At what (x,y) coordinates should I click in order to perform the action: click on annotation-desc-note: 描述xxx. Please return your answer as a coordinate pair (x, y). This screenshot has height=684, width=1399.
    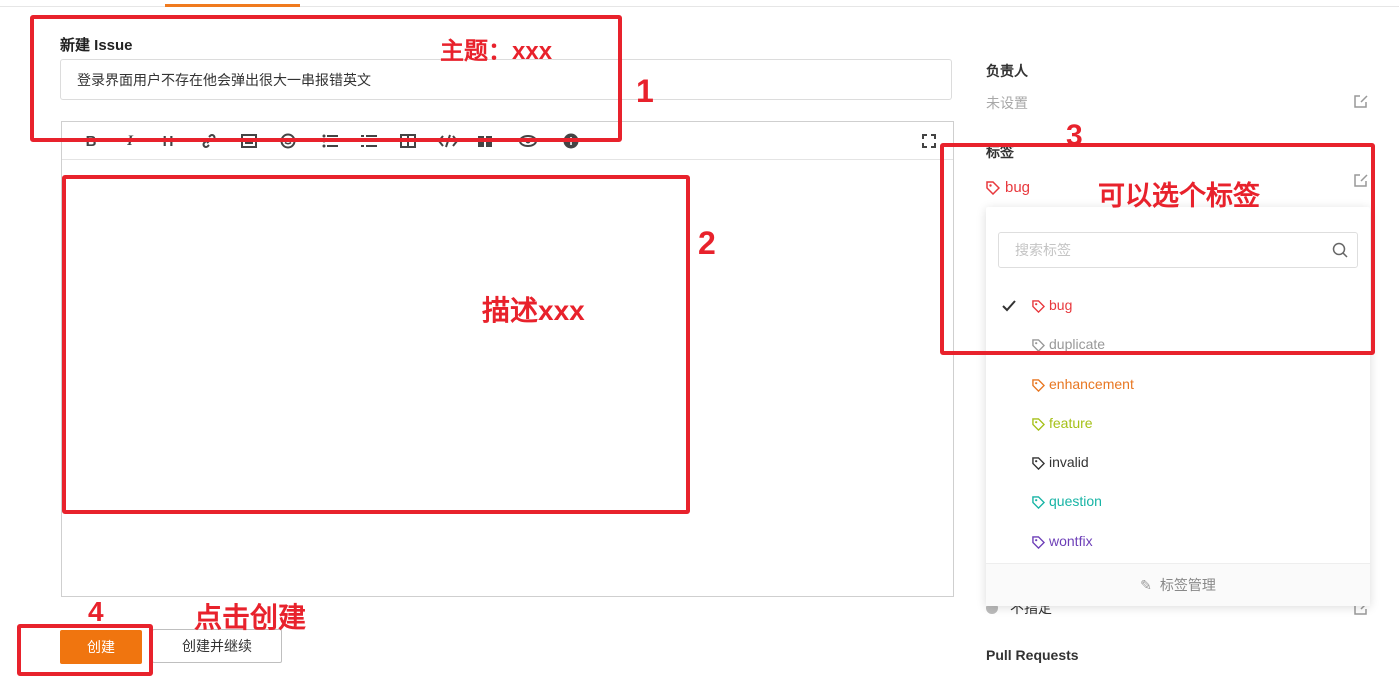
    Looking at the image, I should click on (533, 310).